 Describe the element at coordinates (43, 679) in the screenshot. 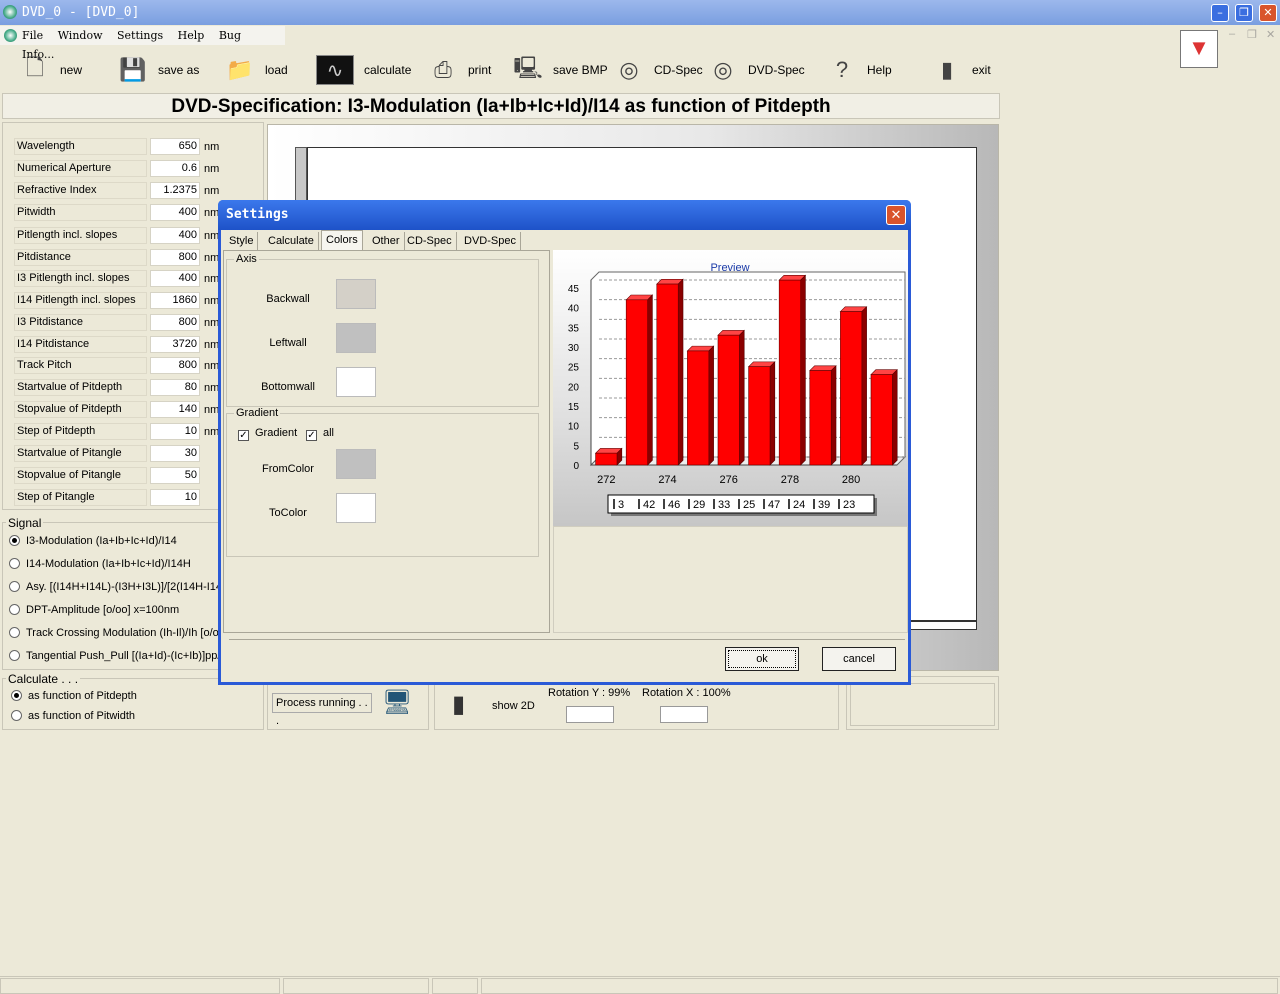

I see `calculate-group-title: Calculate . . .` at that location.